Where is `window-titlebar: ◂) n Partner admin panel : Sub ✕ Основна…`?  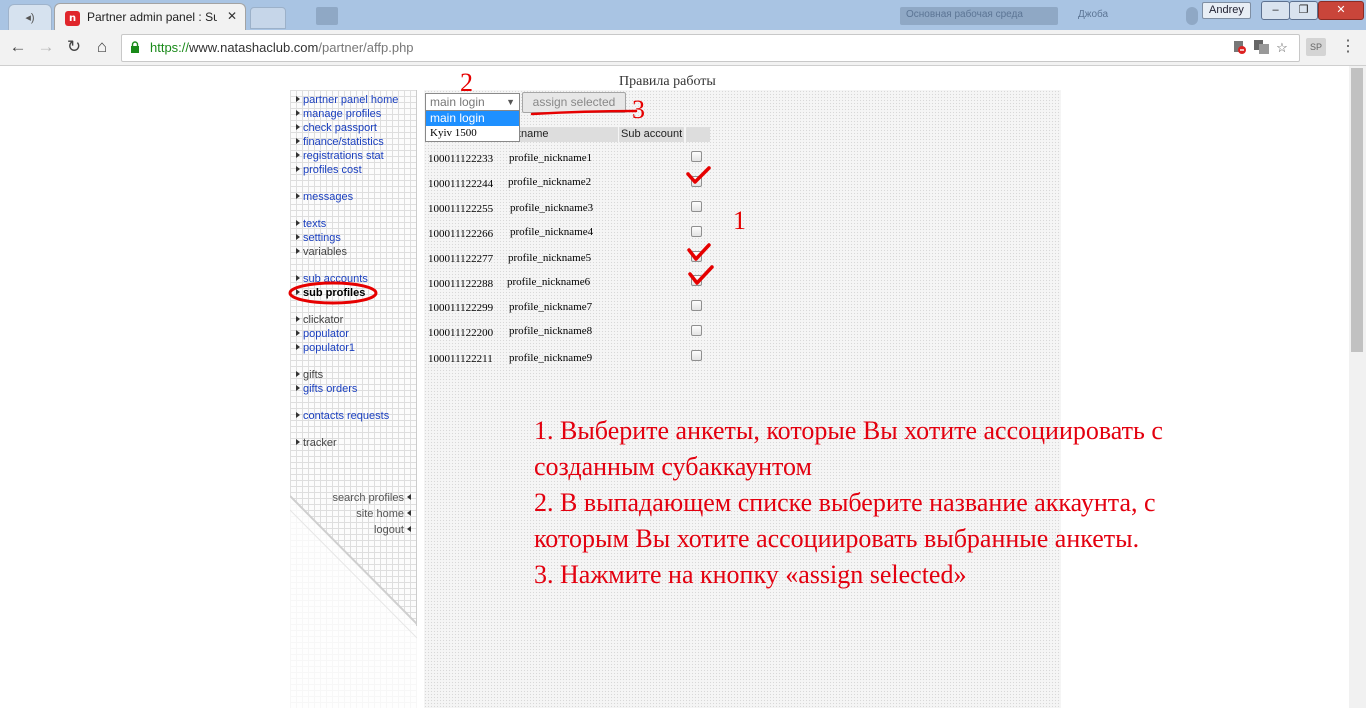 window-titlebar: ◂) n Partner admin panel : Sub ✕ Основна… is located at coordinates (683, 15).